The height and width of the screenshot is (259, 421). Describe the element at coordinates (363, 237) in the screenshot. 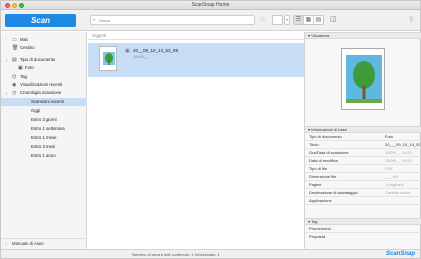

I see `info-row-properties: Proprietà` at that location.